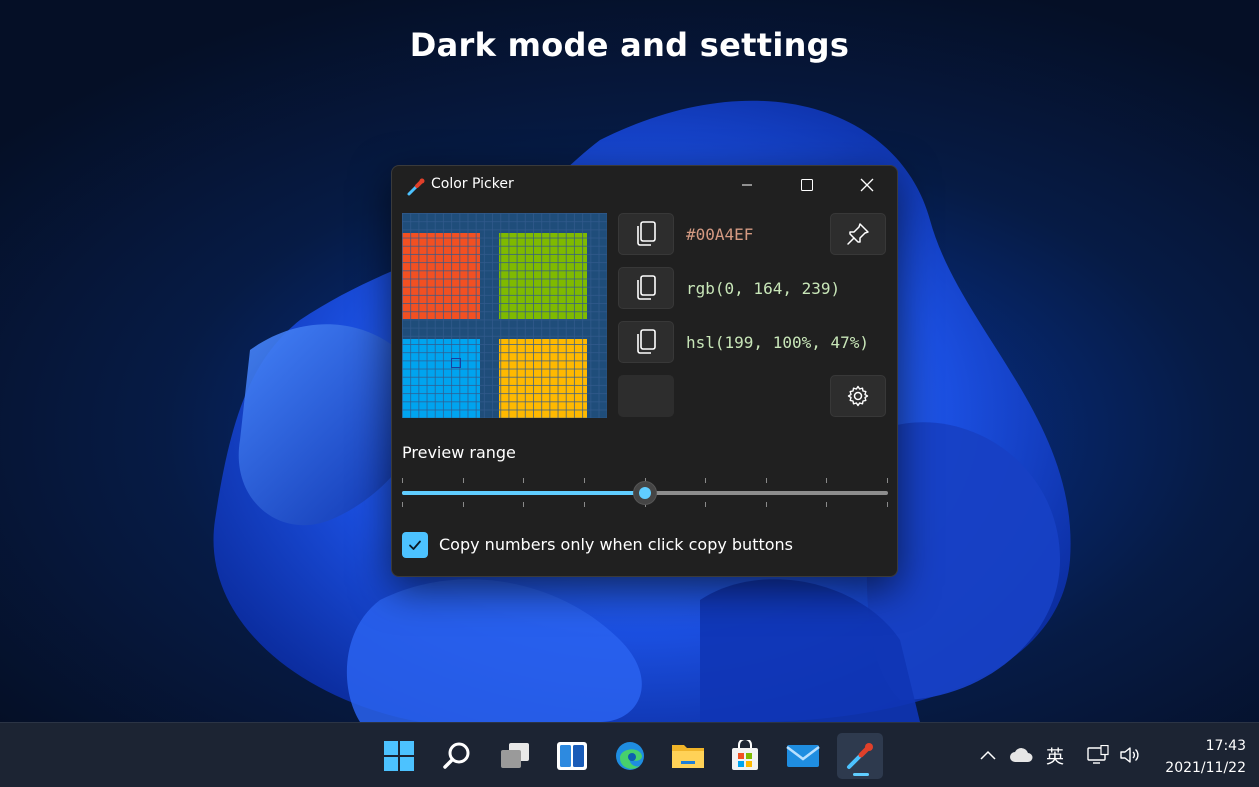  I want to click on close-button, so click(867, 185).